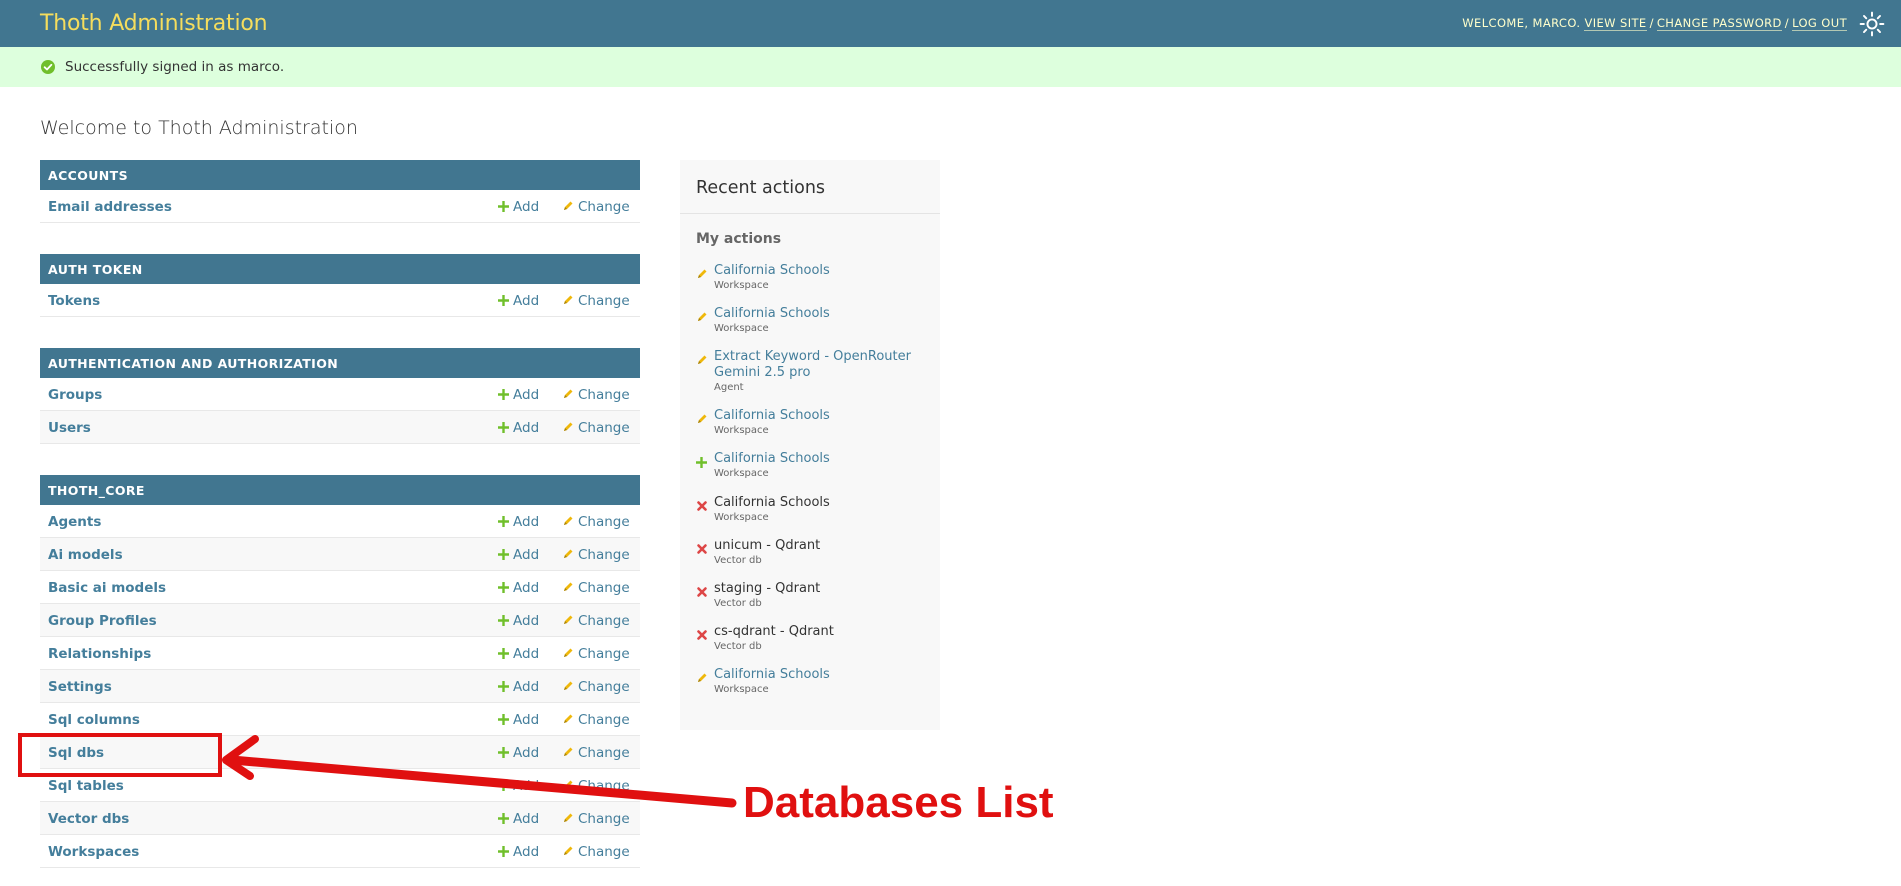  I want to click on view-site-link: VIEW SITE, so click(1615, 23).